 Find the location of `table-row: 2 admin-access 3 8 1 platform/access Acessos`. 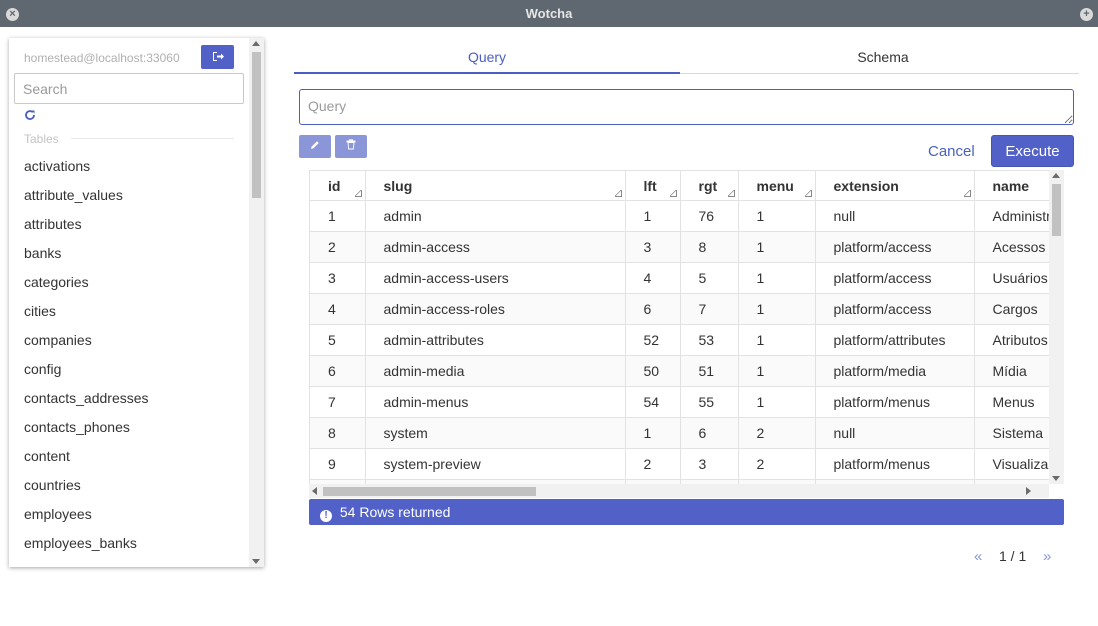

table-row: 2 admin-access 3 8 1 platform/access Acessos is located at coordinates (687, 247).